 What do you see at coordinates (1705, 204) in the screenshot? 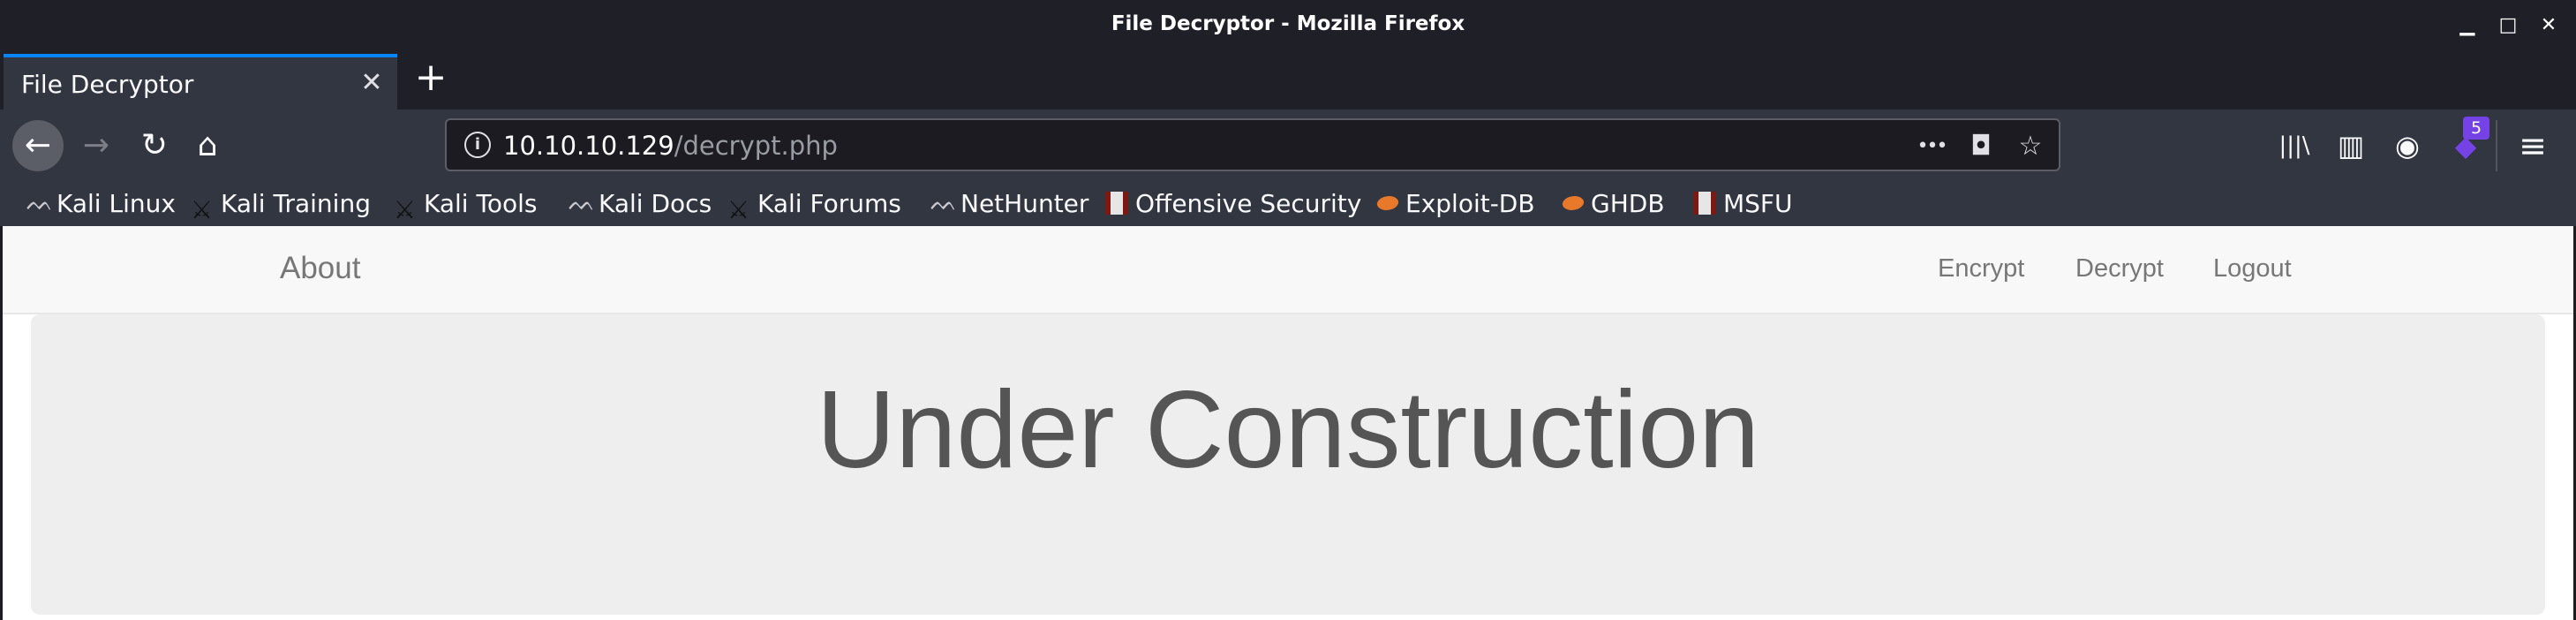
I see `msfu-icon` at bounding box center [1705, 204].